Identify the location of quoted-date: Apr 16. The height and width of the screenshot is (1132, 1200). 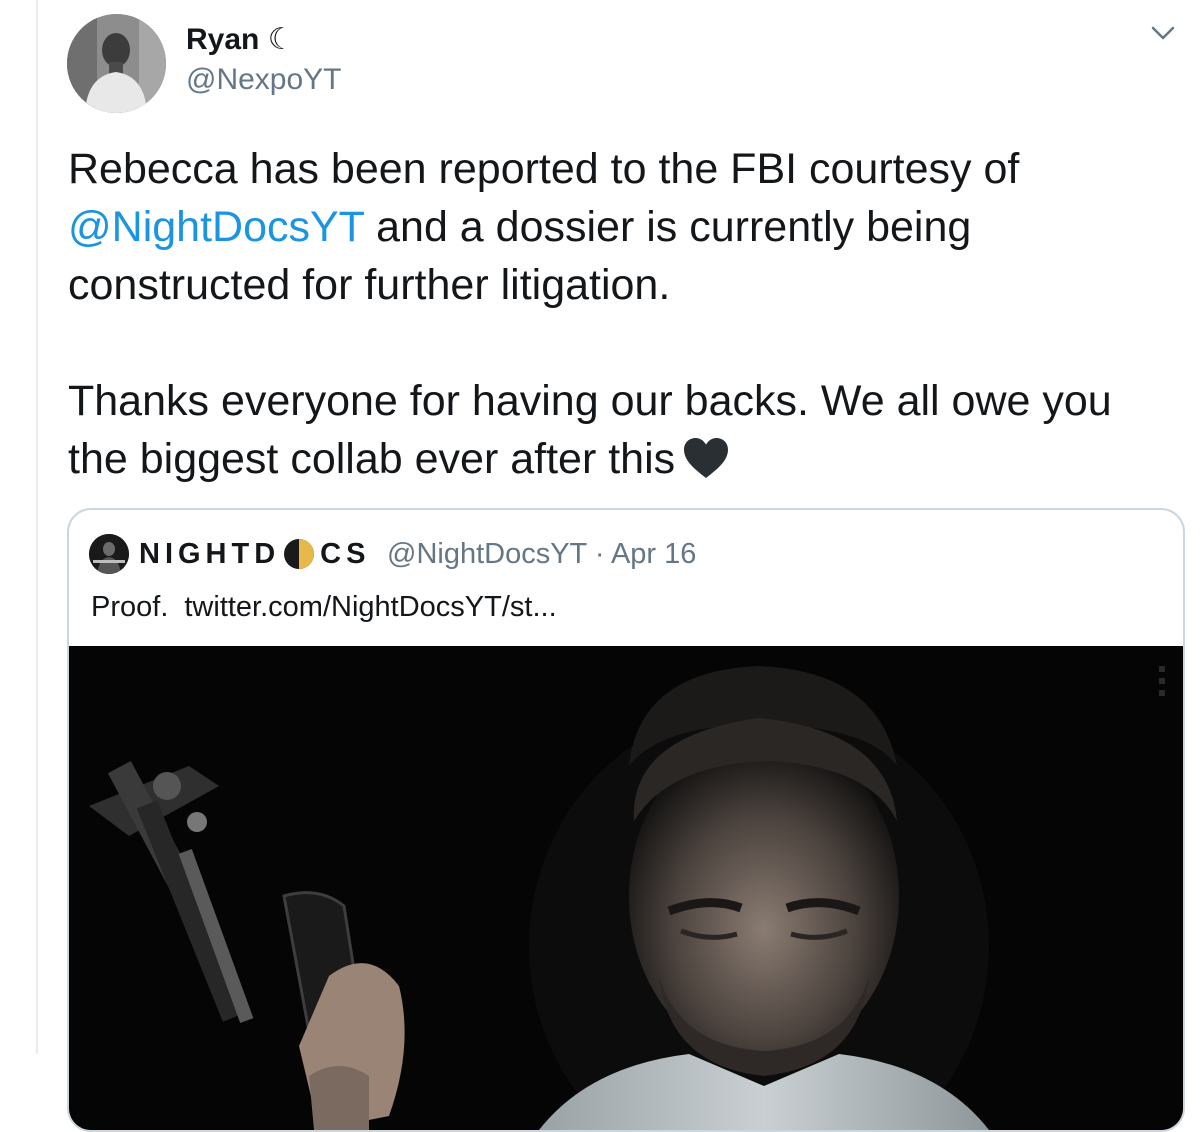
(653, 554).